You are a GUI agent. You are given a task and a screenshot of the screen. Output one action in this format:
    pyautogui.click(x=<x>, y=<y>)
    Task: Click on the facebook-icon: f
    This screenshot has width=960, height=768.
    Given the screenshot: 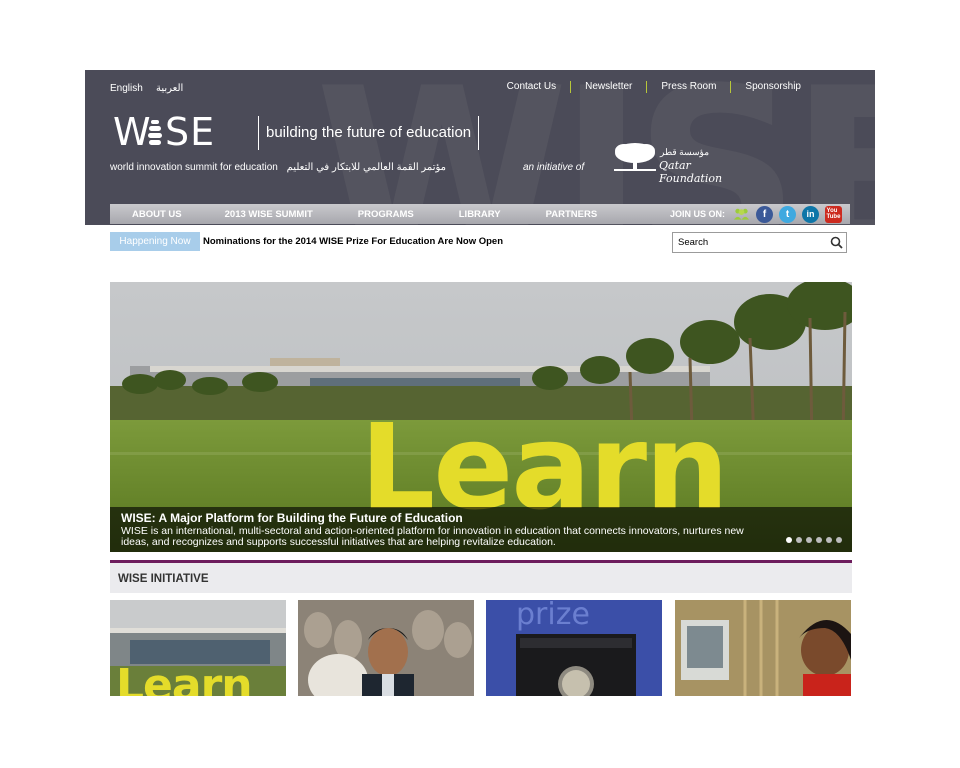 What is the action you would take?
    pyautogui.click(x=764, y=214)
    